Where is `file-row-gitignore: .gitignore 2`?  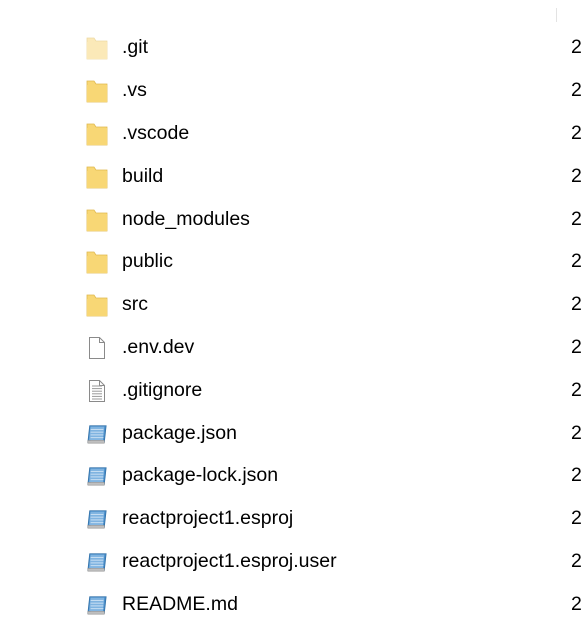
file-row-gitignore: .gitignore 2 is located at coordinates (292, 390).